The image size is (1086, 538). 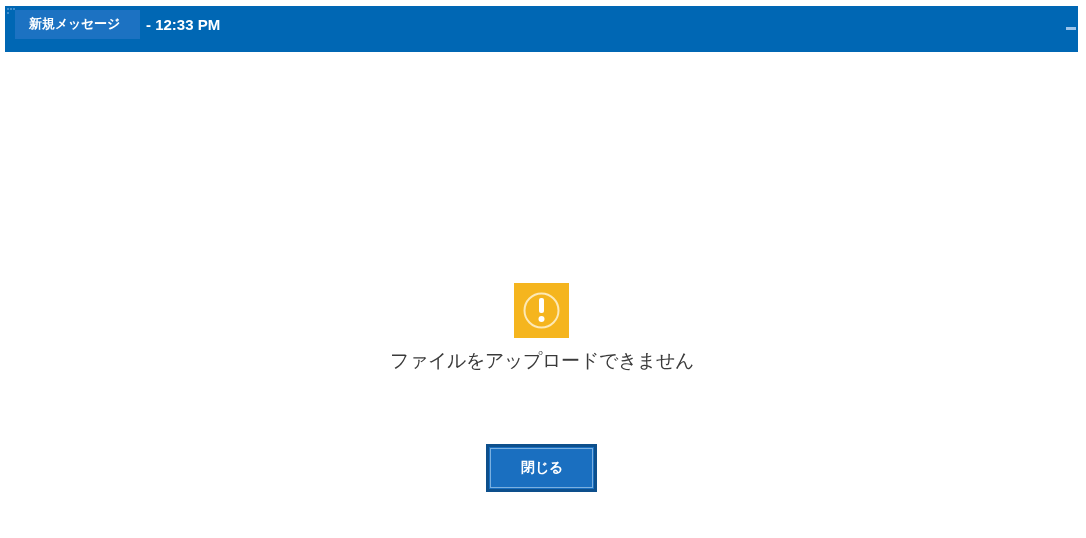 What do you see at coordinates (183, 24) in the screenshot?
I see `time-label: - 12:33 PM` at bounding box center [183, 24].